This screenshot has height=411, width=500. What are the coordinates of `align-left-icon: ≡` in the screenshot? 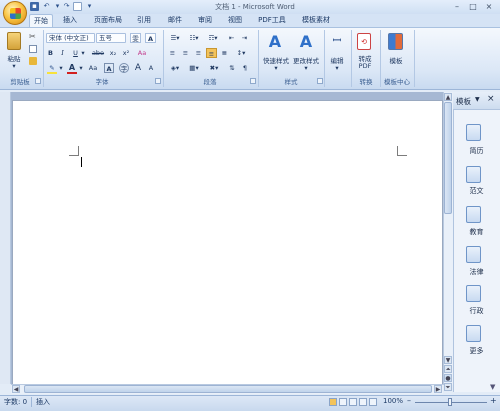 It's located at (172, 53).